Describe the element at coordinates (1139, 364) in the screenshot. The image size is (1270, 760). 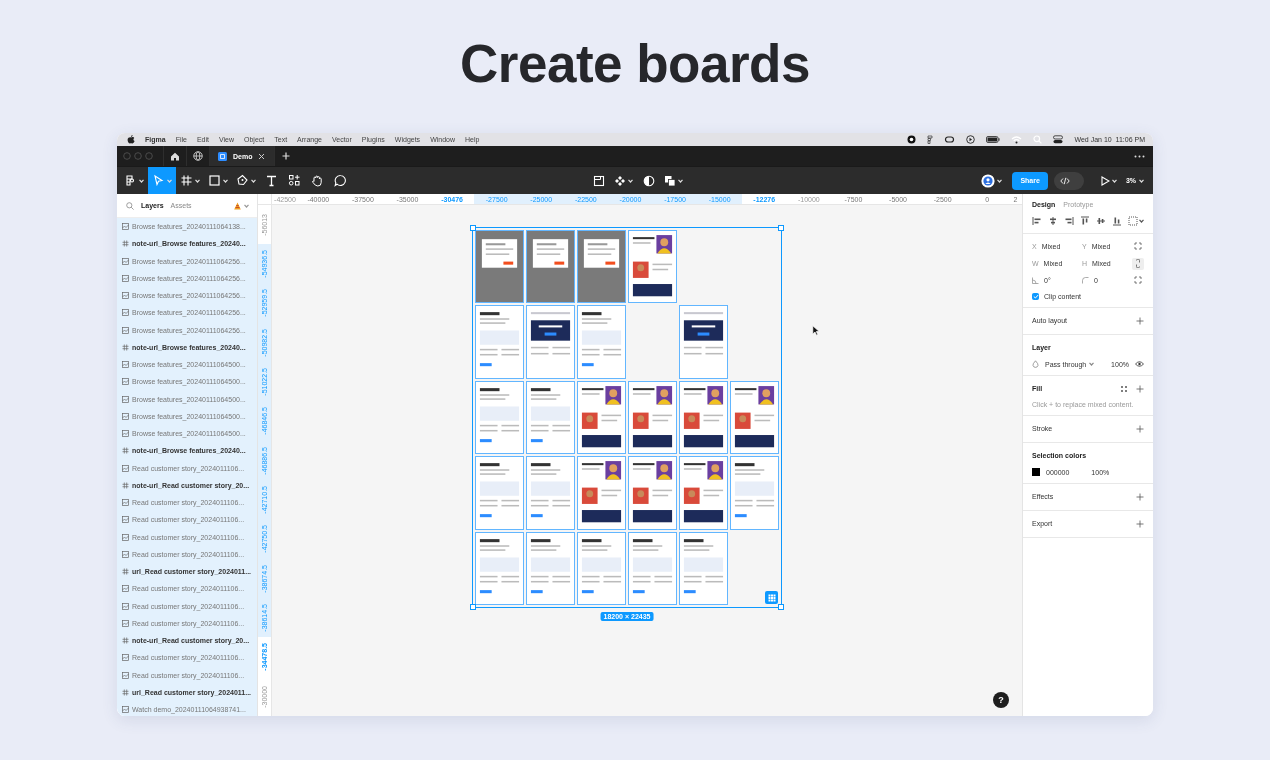
I see `eye-icon` at that location.